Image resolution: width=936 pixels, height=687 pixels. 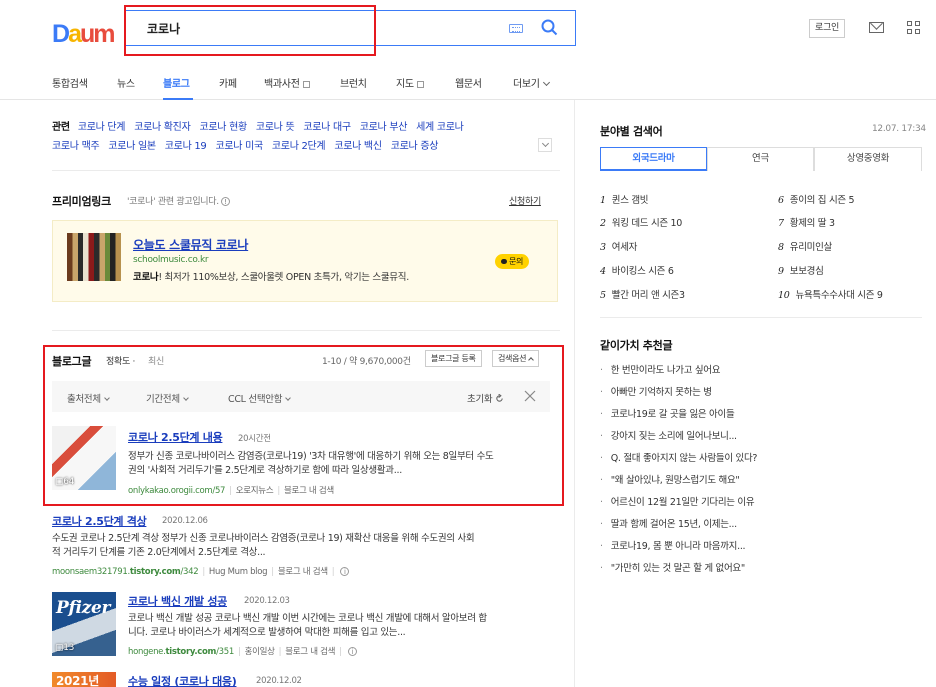 I want to click on trending-item: 7 황제의 딸 3, so click(x=806, y=222).